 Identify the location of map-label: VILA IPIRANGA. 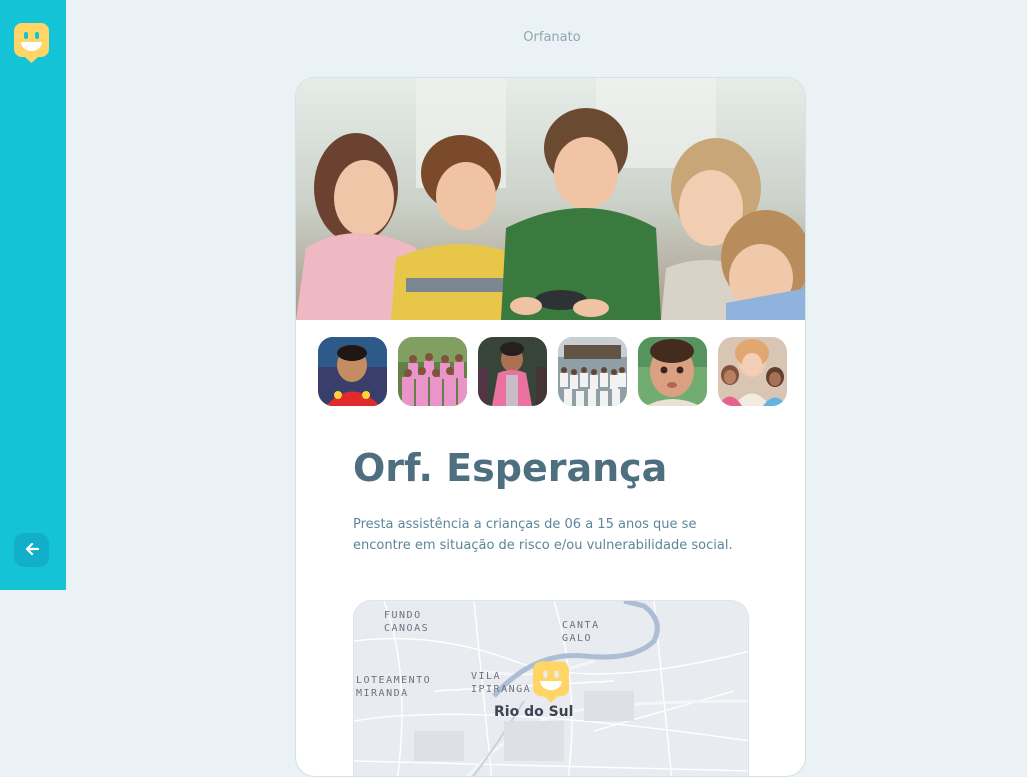
(501, 683).